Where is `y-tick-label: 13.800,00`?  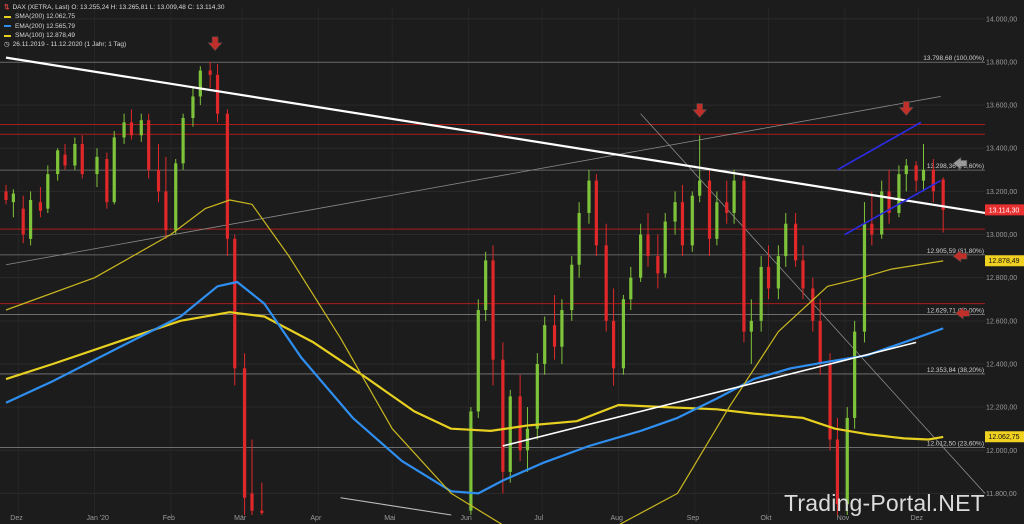
y-tick-label: 13.800,00 is located at coordinates (1001, 62).